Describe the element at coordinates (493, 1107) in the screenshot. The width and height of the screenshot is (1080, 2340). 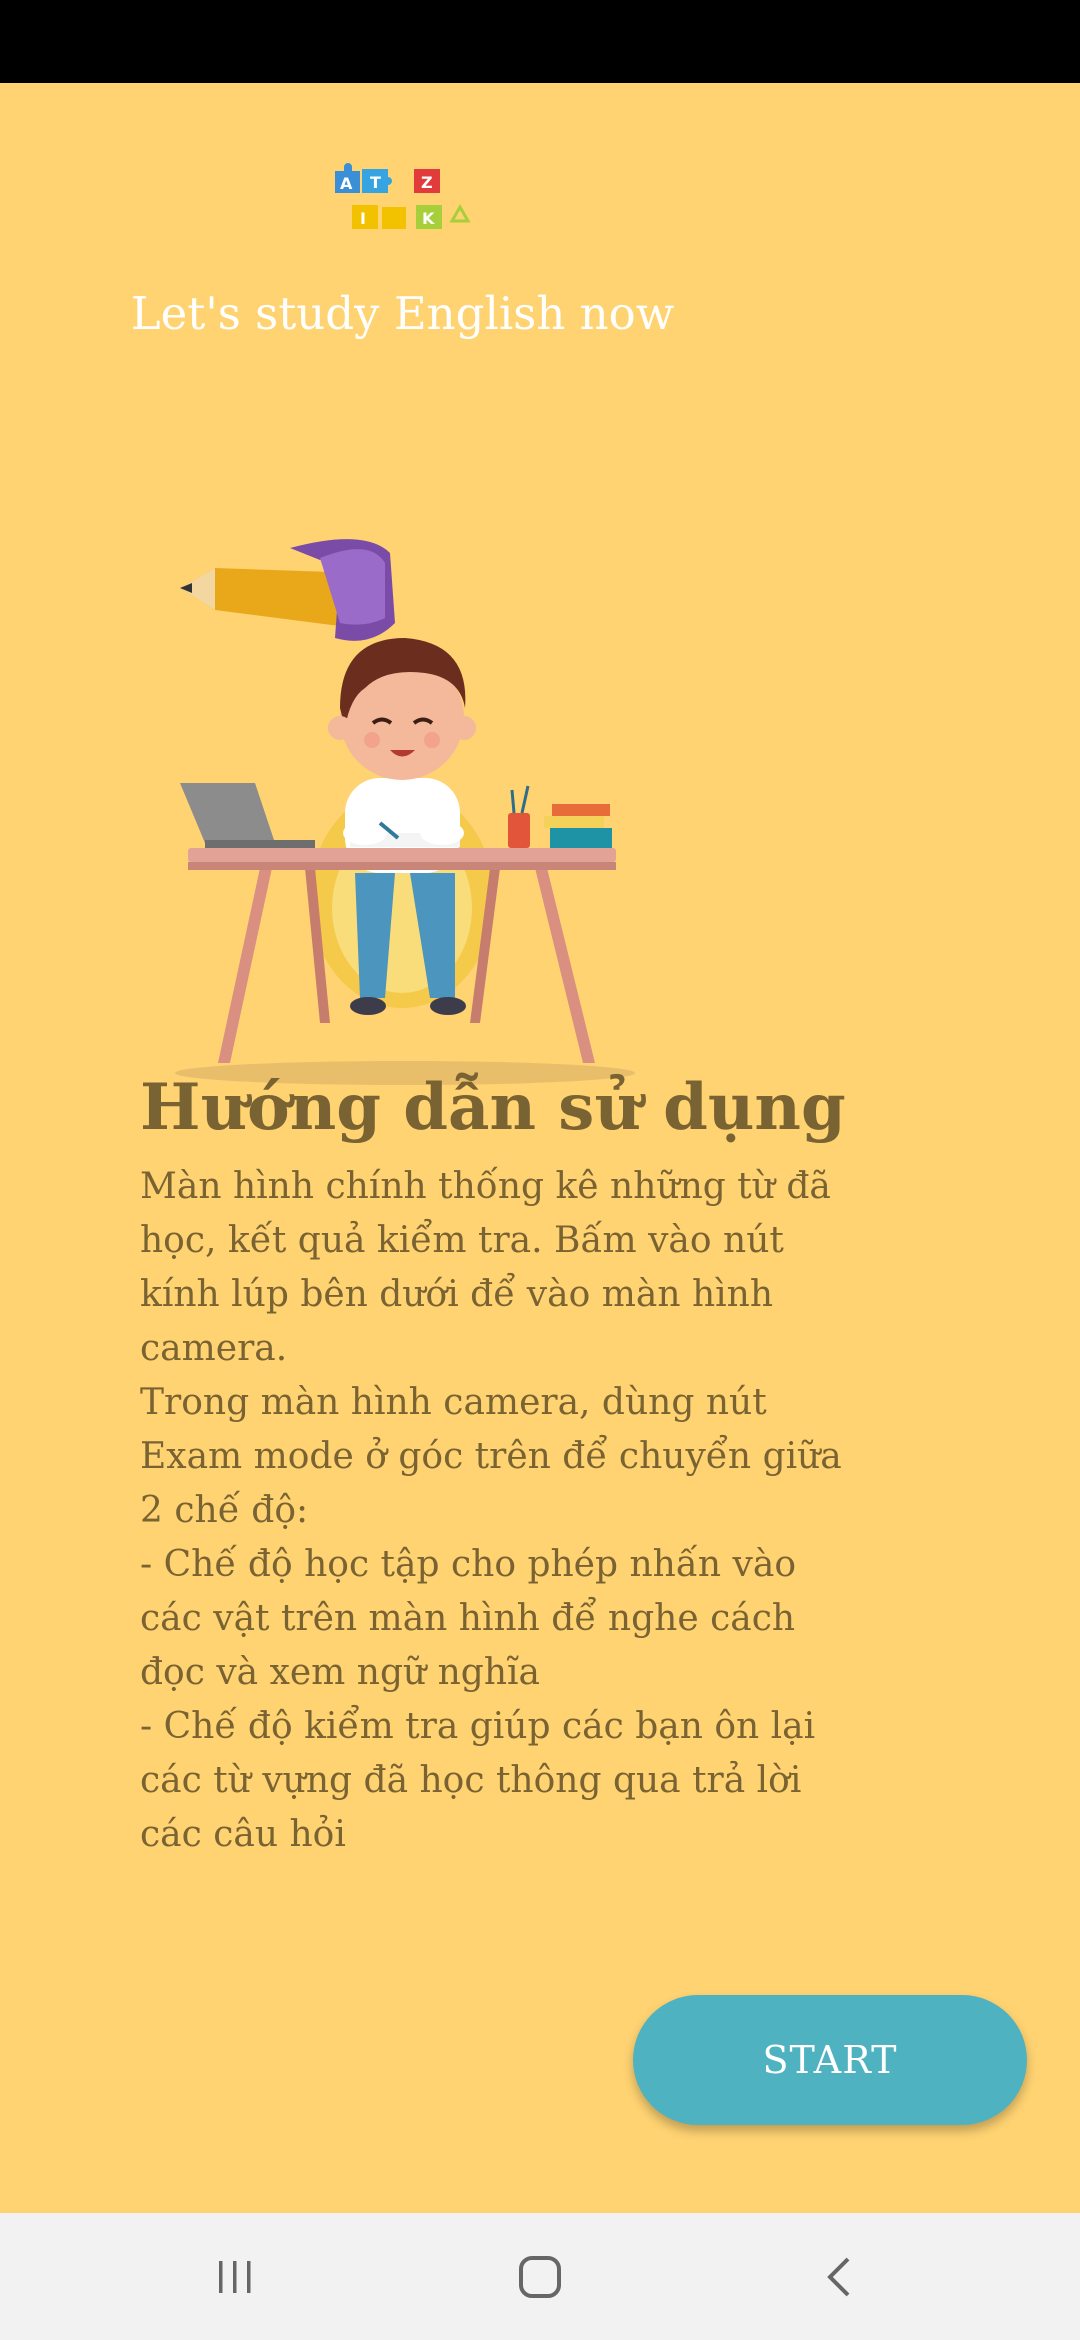
I see `guide-title: Hướng dẫn sử dụng` at that location.